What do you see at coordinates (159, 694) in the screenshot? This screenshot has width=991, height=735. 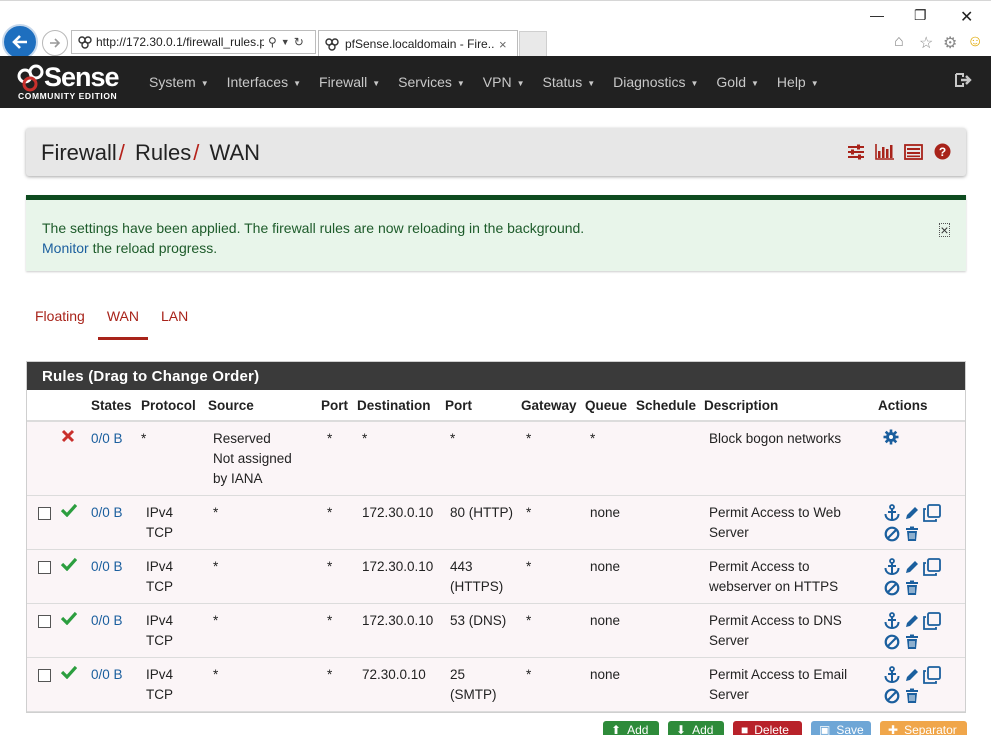 I see `protocol-name: TCP` at bounding box center [159, 694].